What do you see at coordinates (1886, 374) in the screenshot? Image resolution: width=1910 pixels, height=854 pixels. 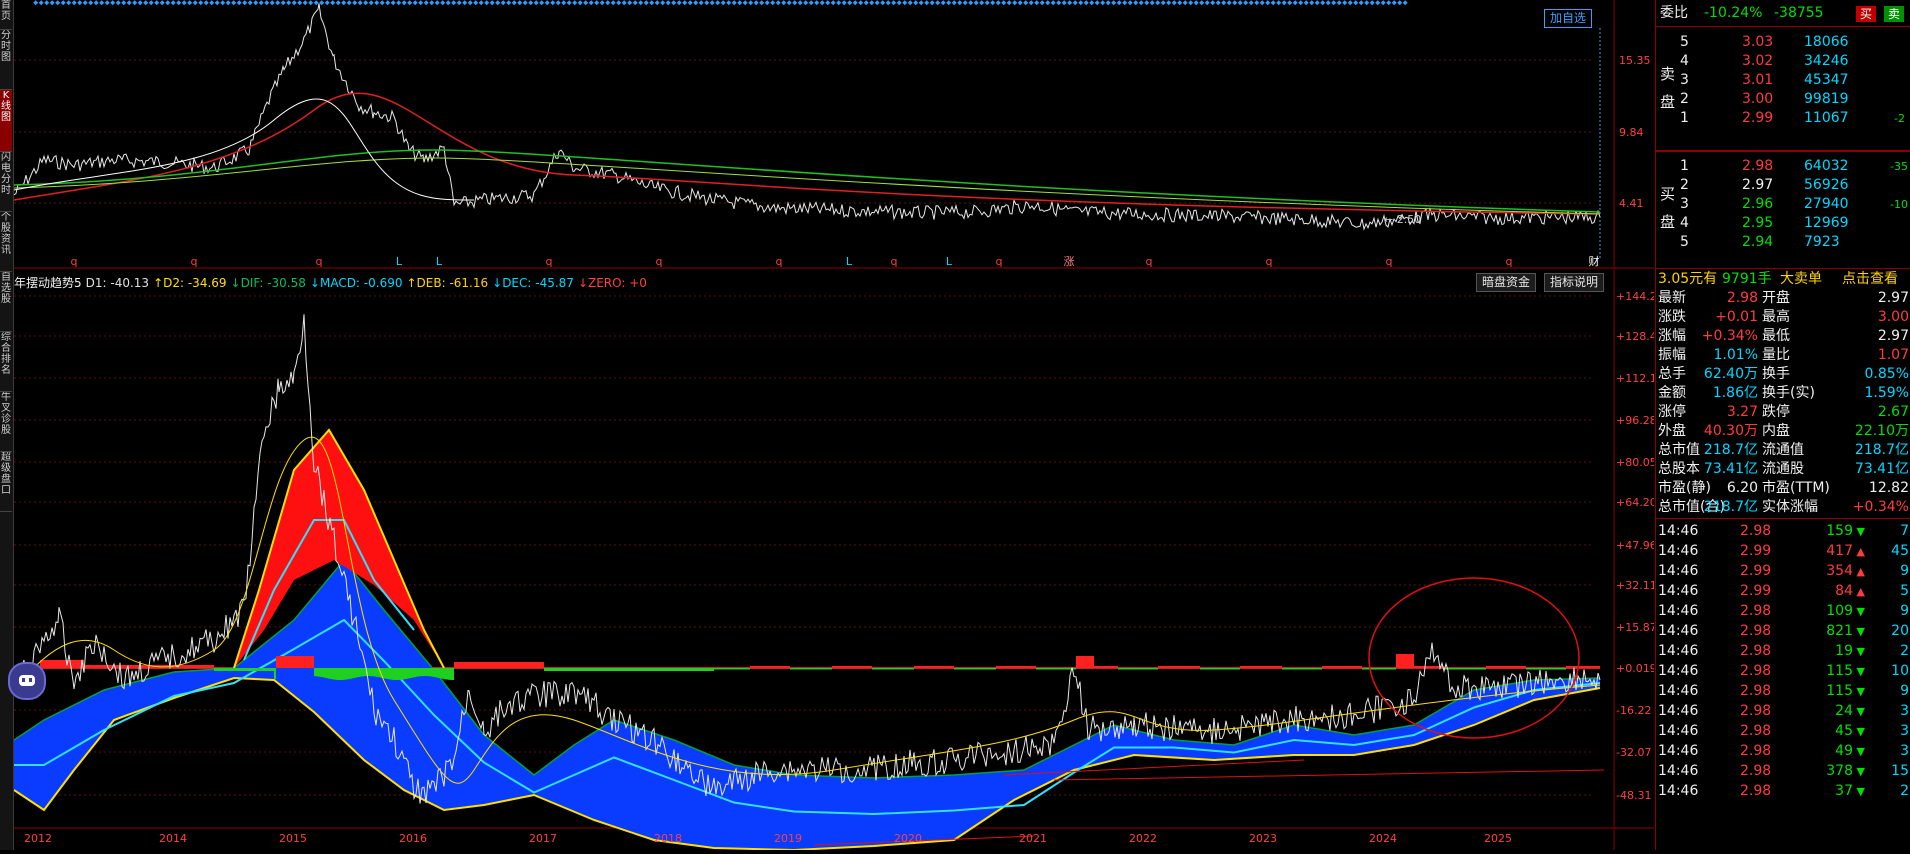 I see `quote-value: 0.85%` at bounding box center [1886, 374].